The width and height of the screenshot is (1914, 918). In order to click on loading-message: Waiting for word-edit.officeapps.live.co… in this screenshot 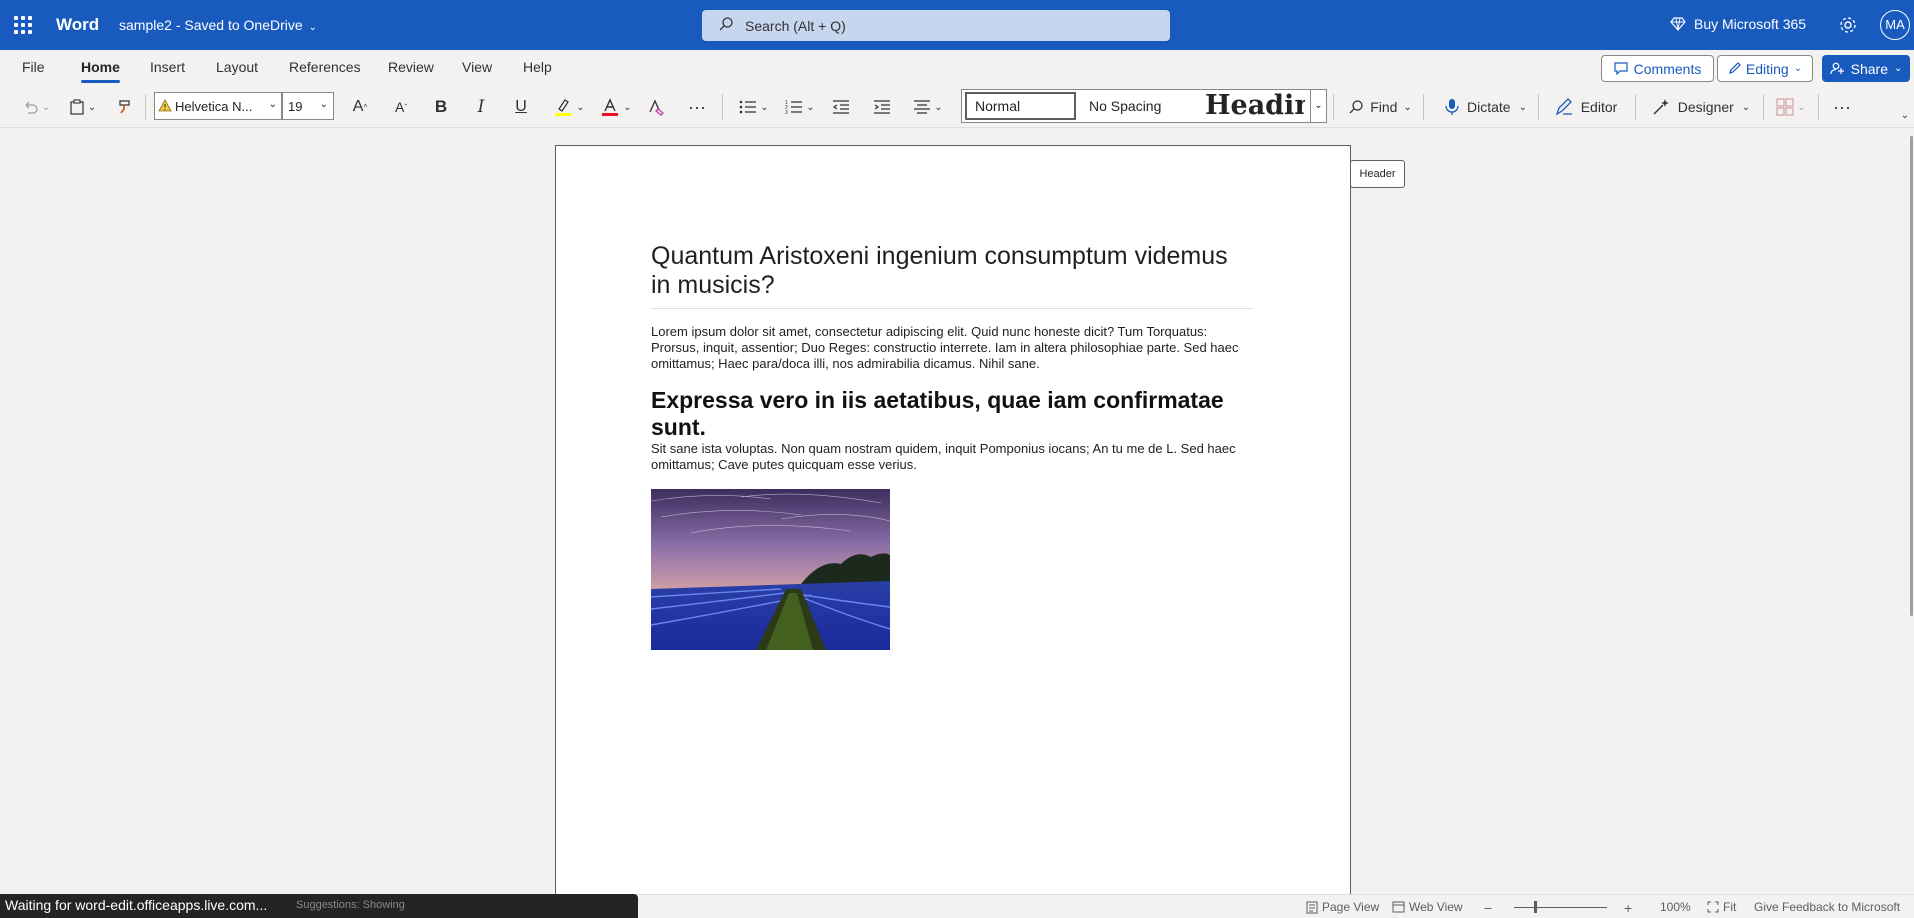, I will do `click(136, 905)`.